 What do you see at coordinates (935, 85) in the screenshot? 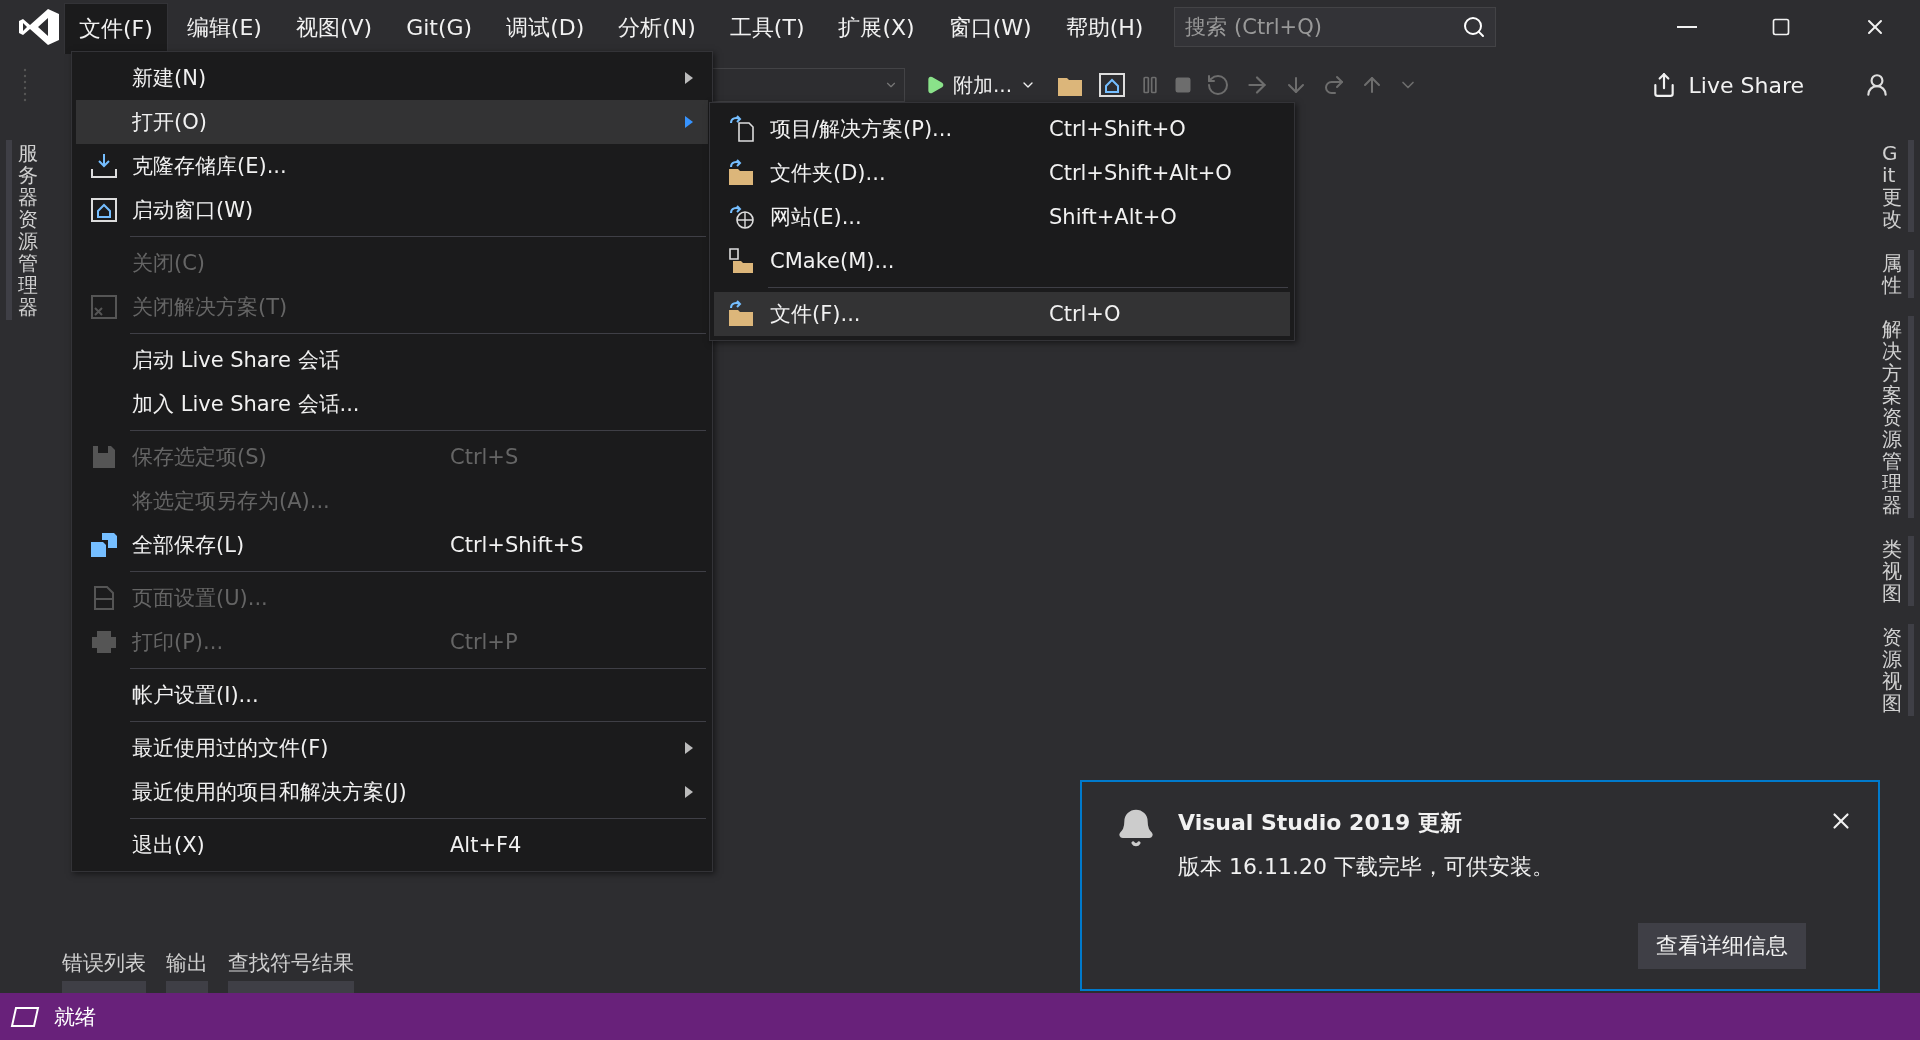
I see `play-icon` at bounding box center [935, 85].